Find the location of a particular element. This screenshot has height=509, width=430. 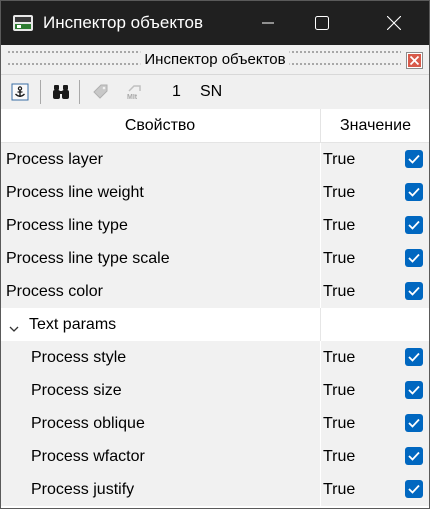

close-button is located at coordinates (394, 23).